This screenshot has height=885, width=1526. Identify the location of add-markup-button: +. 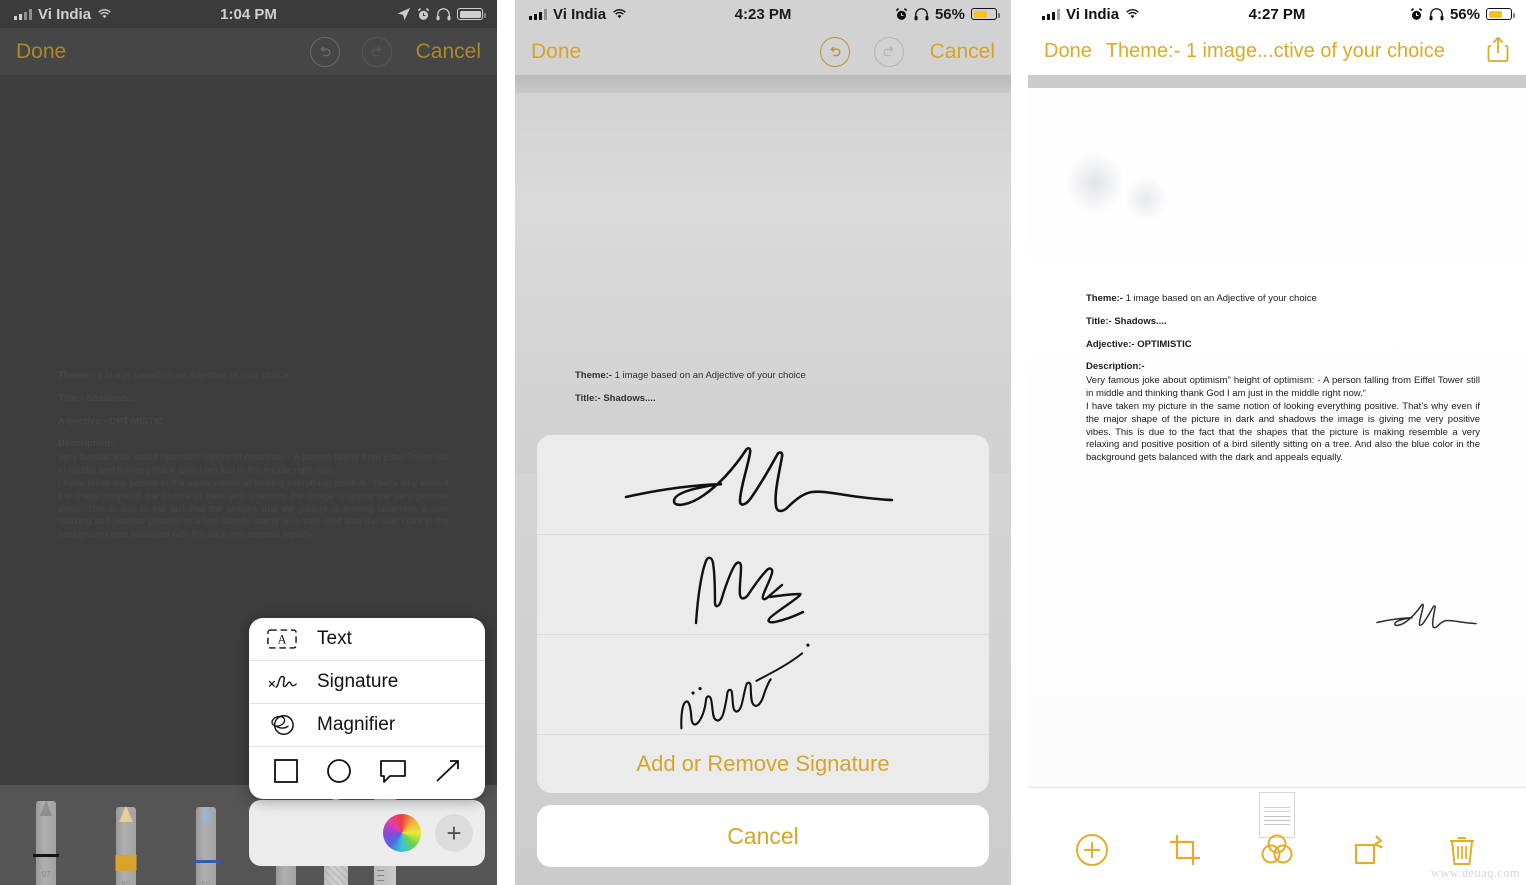
(454, 833).